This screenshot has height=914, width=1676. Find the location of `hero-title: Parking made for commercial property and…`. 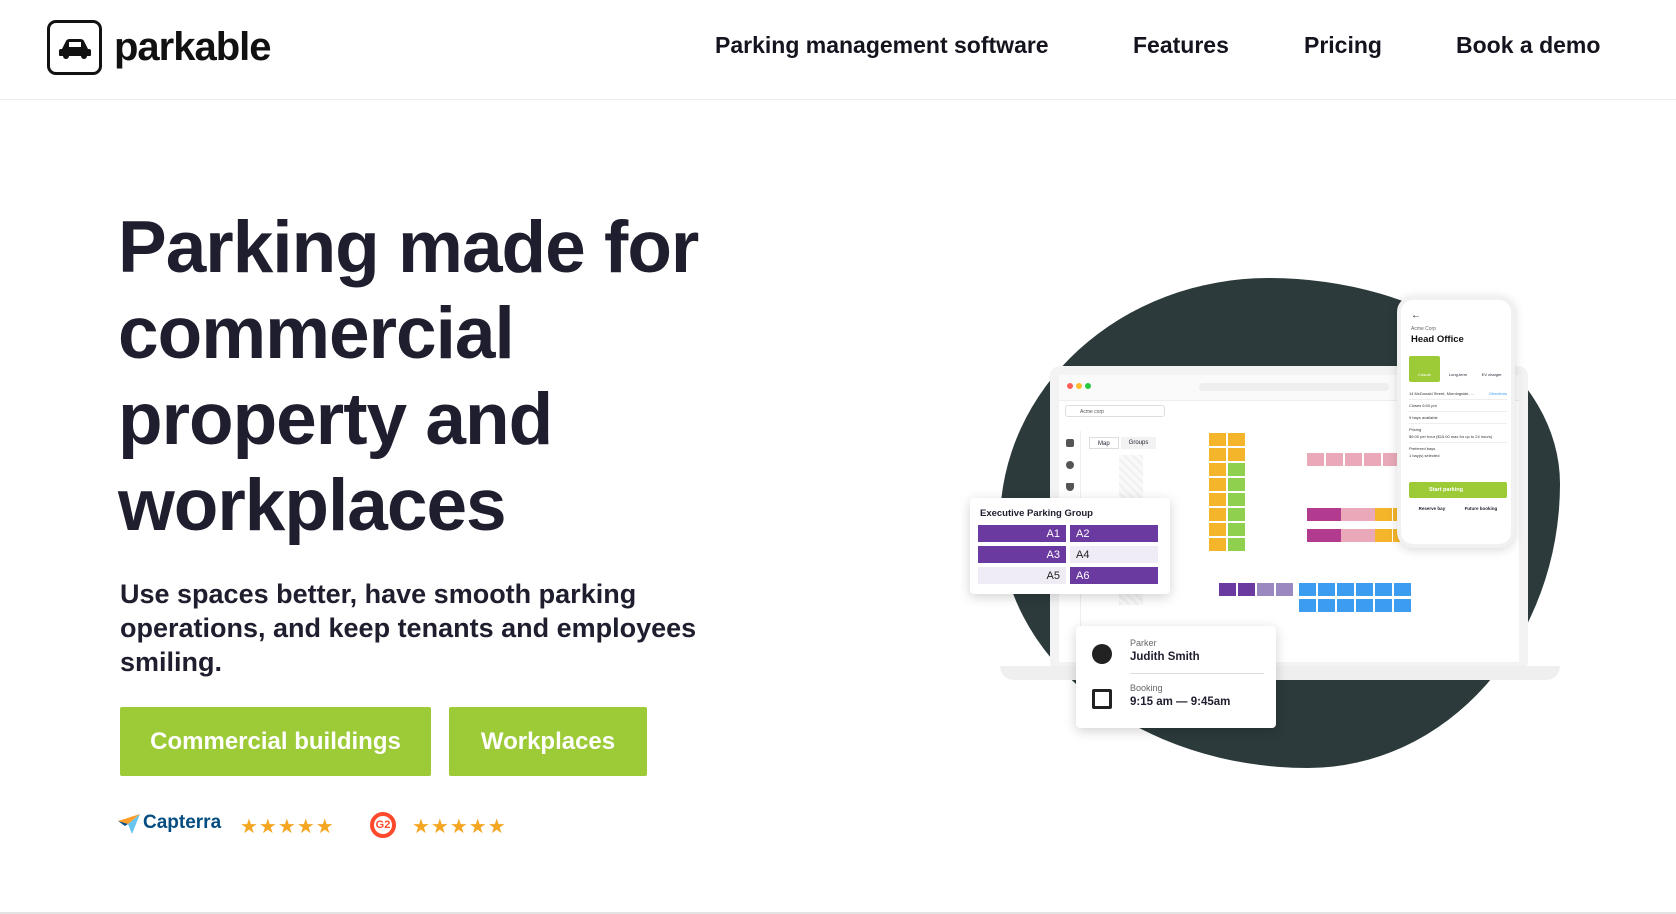

hero-title: Parking made for commercial property and… is located at coordinates (438, 377).